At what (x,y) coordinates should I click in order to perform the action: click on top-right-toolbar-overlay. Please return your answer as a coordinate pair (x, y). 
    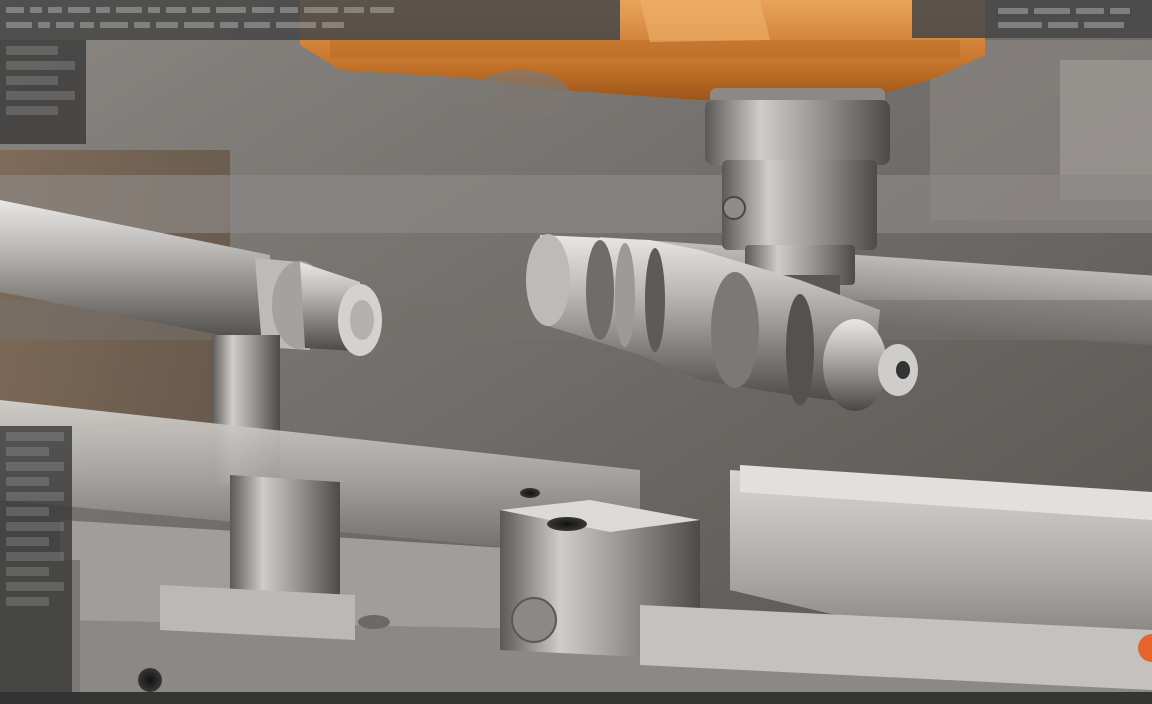
    Looking at the image, I should click on (1032, 19).